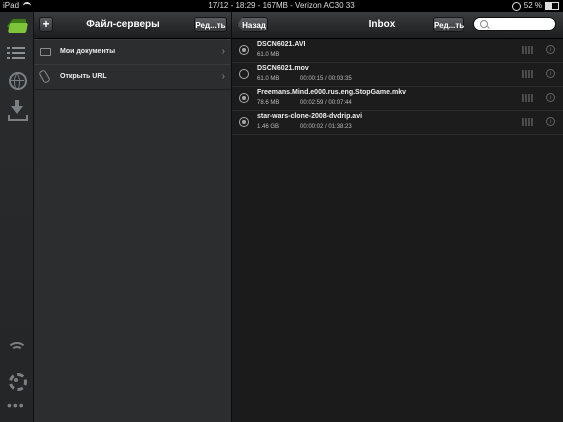  What do you see at coordinates (397, 51) in the screenshot?
I see `file-row: DSCN6021.AVI 61.0 MB i` at bounding box center [397, 51].